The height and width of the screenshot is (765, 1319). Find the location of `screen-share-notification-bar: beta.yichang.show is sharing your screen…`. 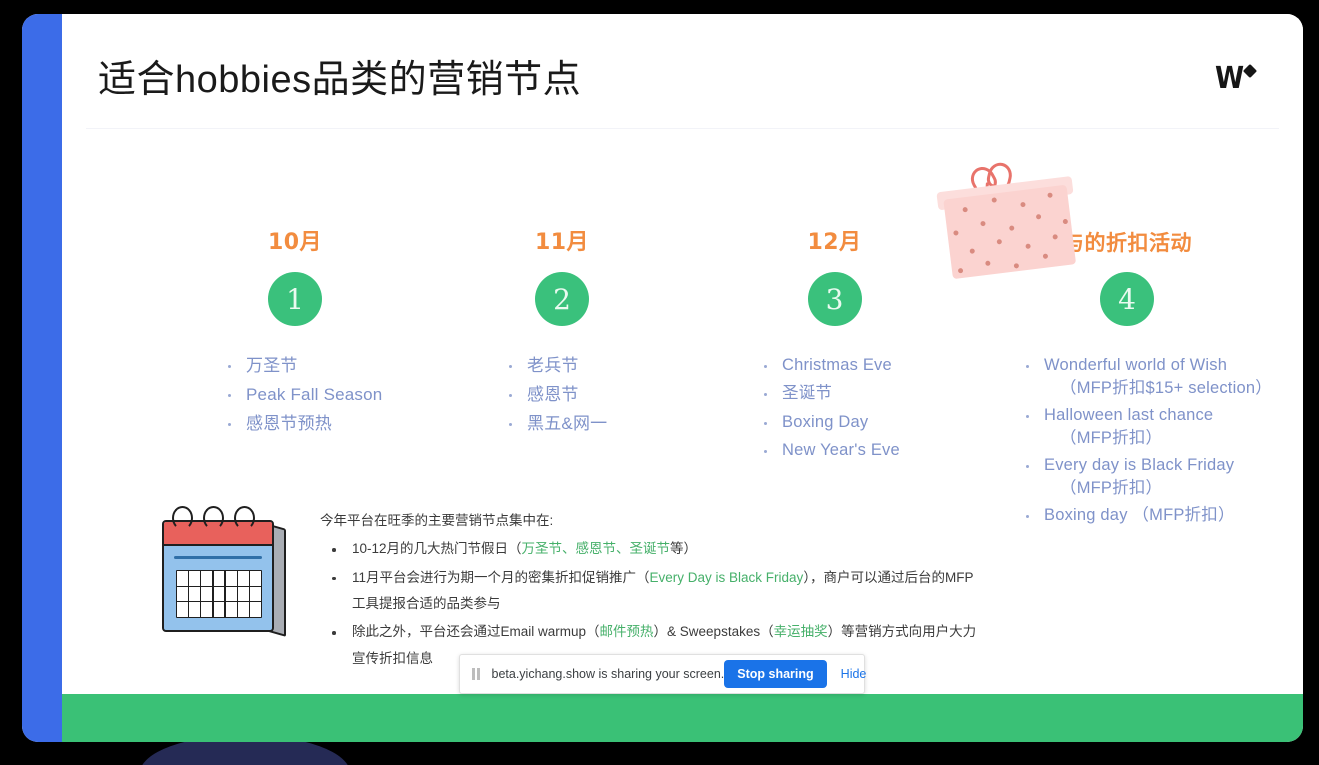

screen-share-notification-bar: beta.yichang.show is sharing your screen… is located at coordinates (663, 674).